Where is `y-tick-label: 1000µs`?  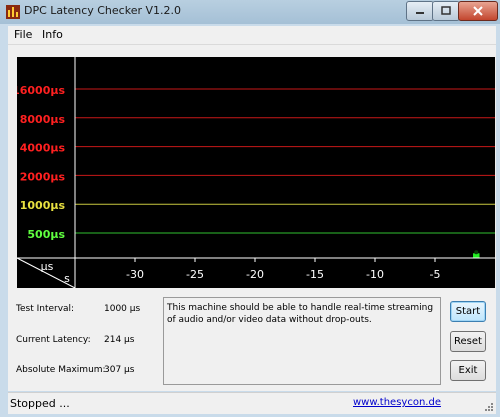 y-tick-label: 1000µs is located at coordinates (43, 205).